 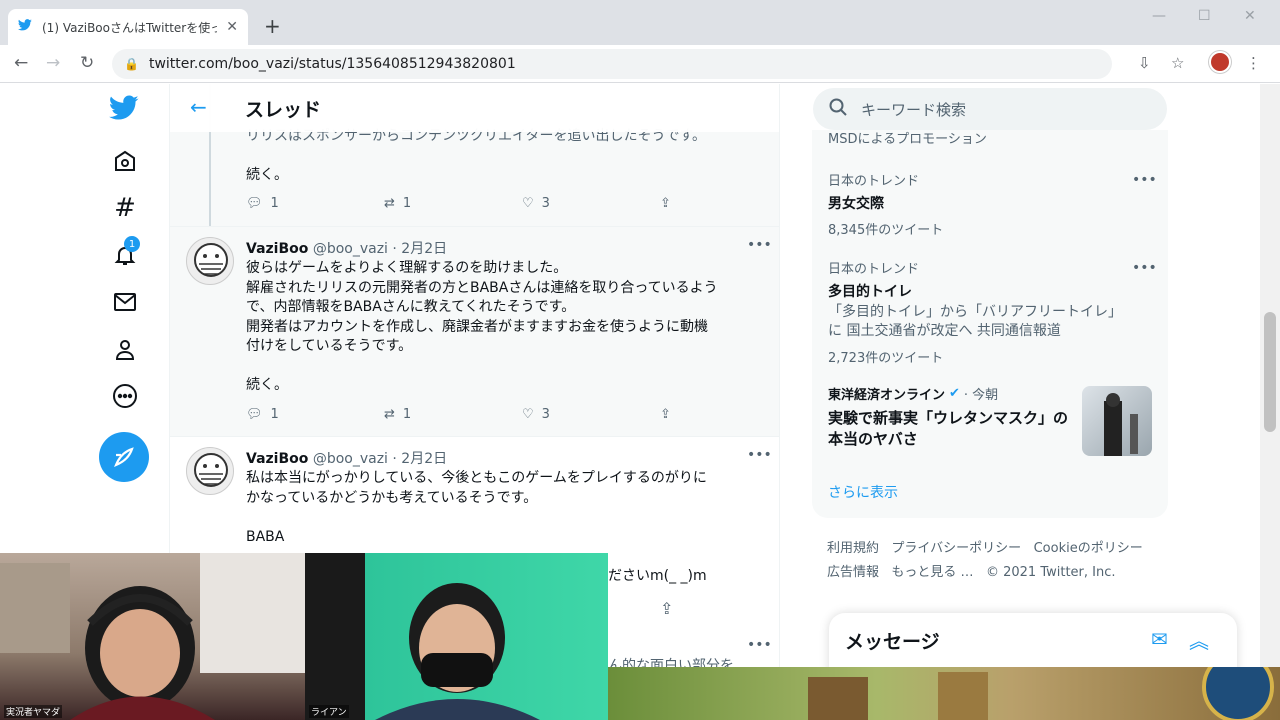 I want to click on trend-item: 日本のトレンド 男女交際 8,345件のツイート, so click(x=885, y=204).